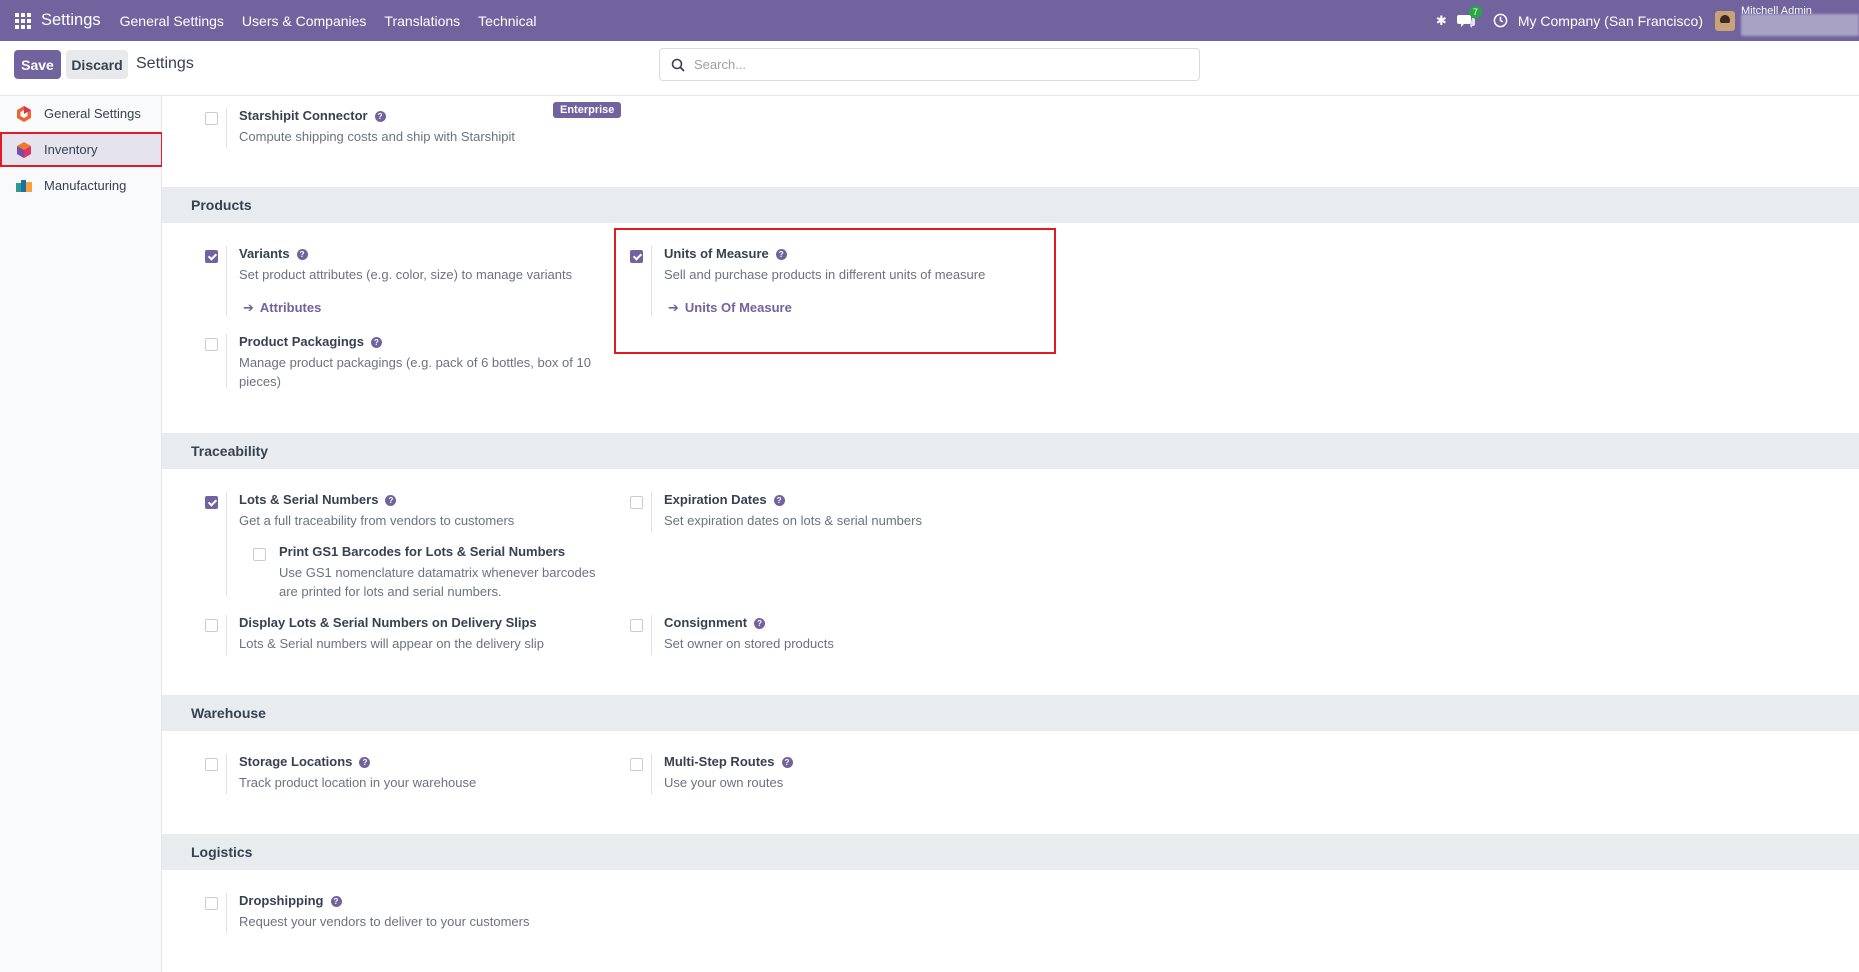  I want to click on section-logistics-header: Logistics, so click(1010, 852).